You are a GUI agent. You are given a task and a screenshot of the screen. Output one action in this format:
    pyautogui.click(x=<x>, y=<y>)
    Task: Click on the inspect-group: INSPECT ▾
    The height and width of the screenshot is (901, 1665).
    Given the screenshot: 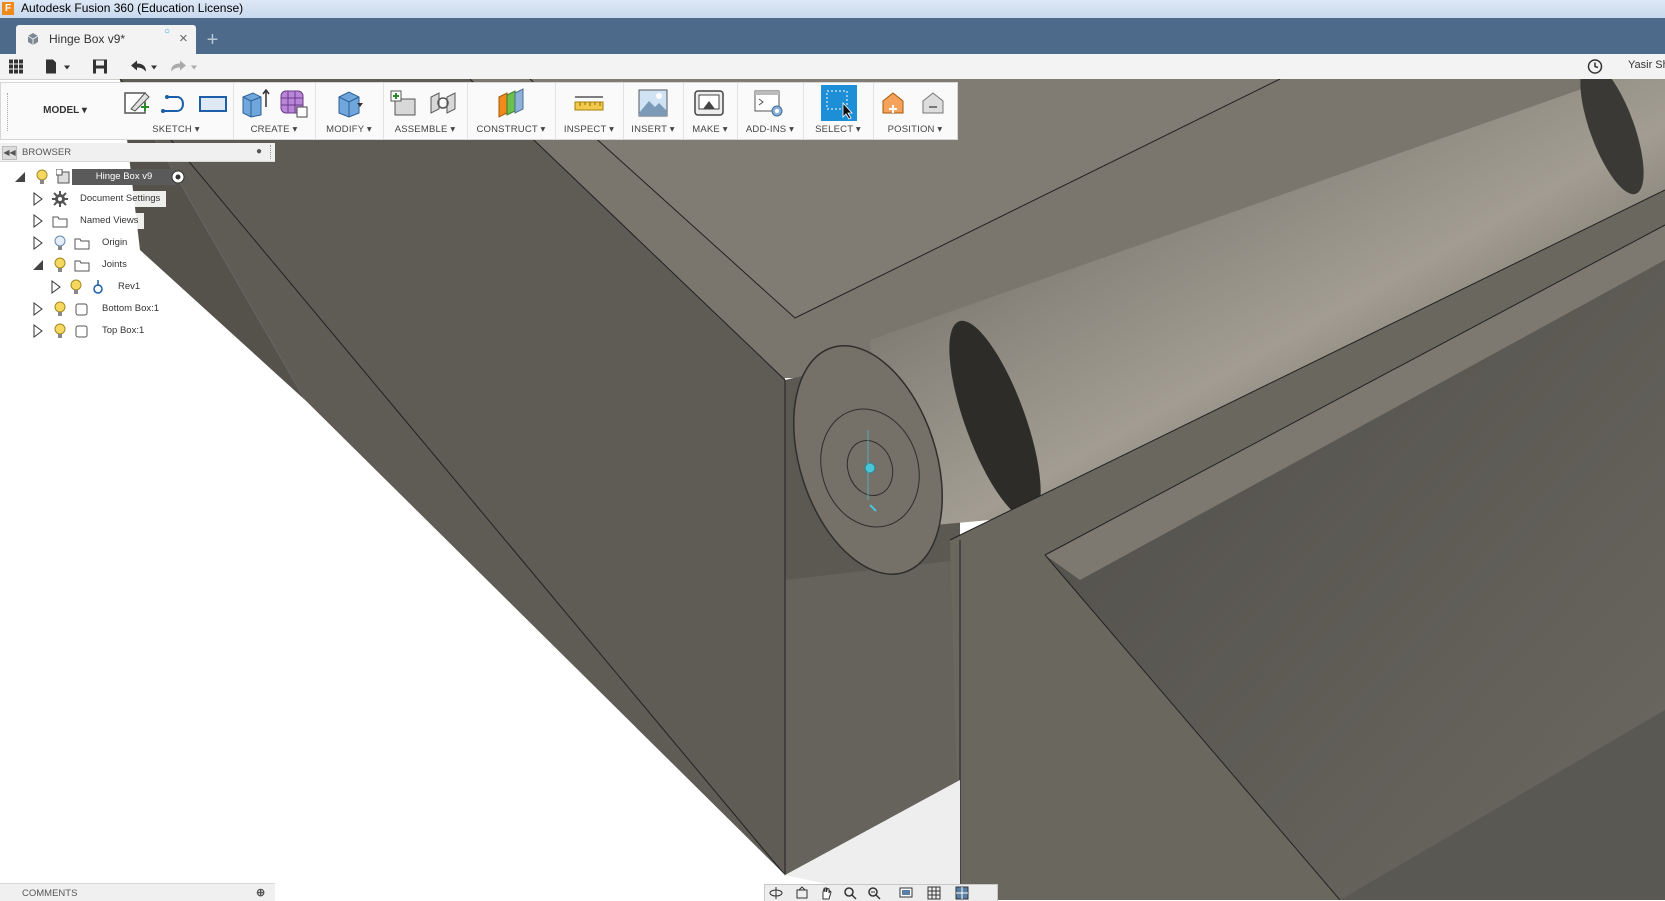 What is the action you would take?
    pyautogui.click(x=589, y=111)
    